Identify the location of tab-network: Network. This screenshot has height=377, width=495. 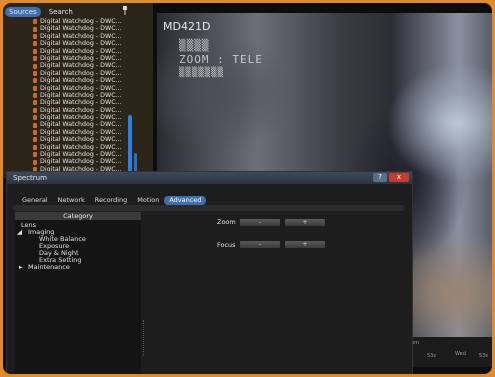
(71, 200).